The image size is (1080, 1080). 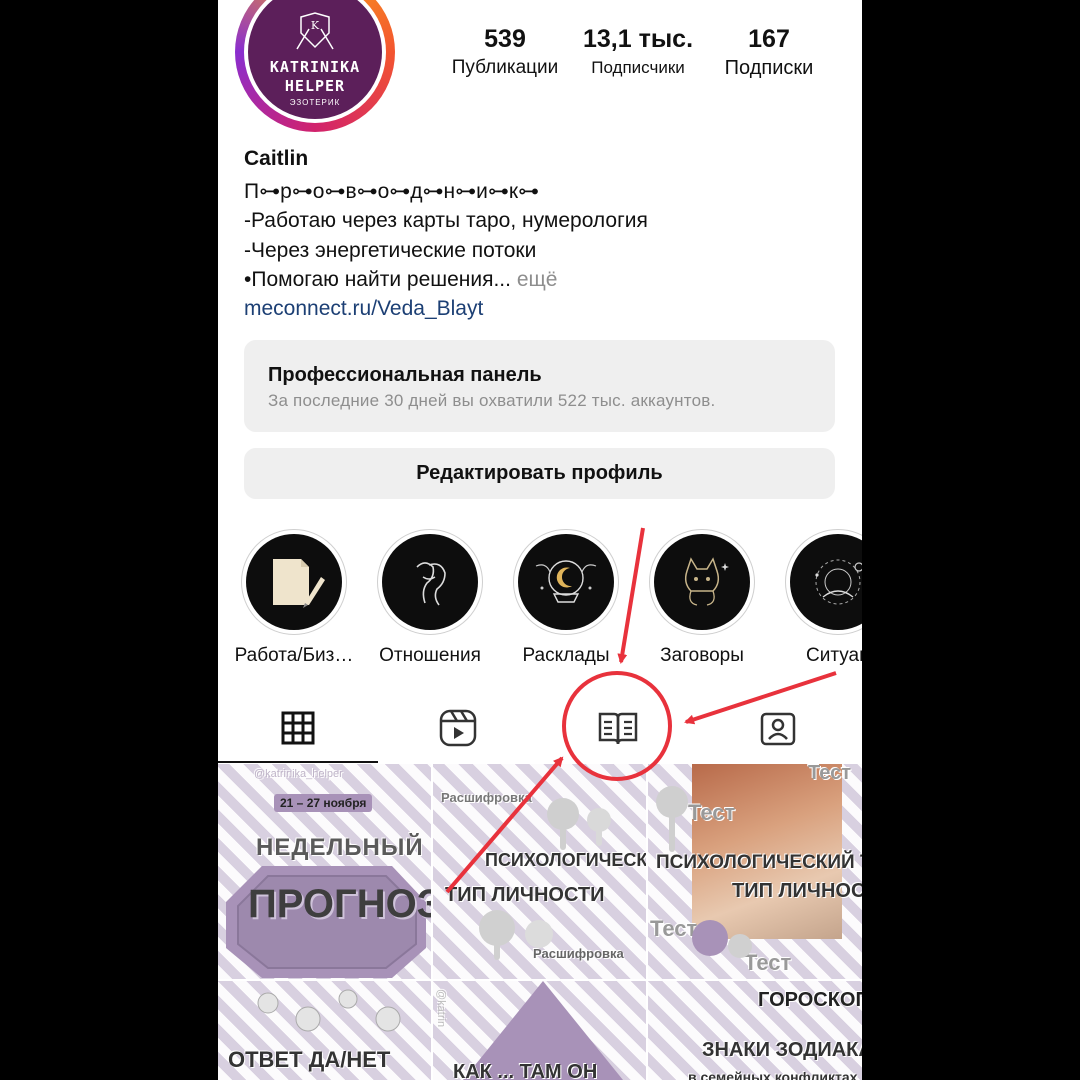 I want to click on bio-line-1: П⊶р⊶о⊶в⊶о⊶д⊶н⊶и⊶к⊶, so click(x=392, y=191).